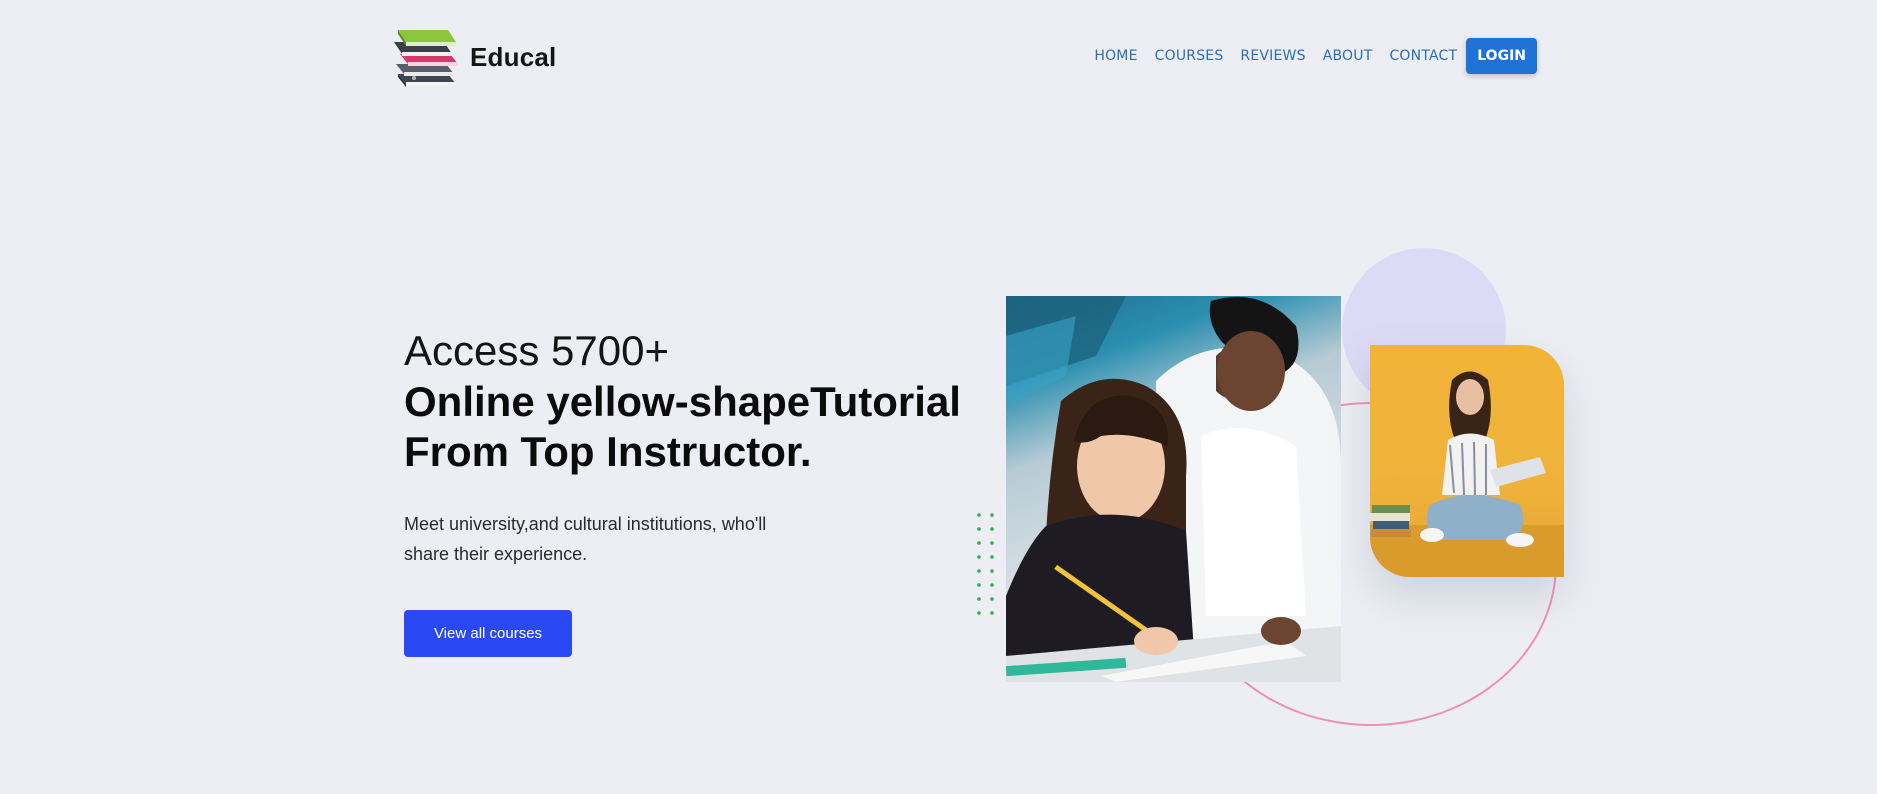 The width and height of the screenshot is (1877, 794). I want to click on nav-reviews: REVIEWS, so click(1272, 56).